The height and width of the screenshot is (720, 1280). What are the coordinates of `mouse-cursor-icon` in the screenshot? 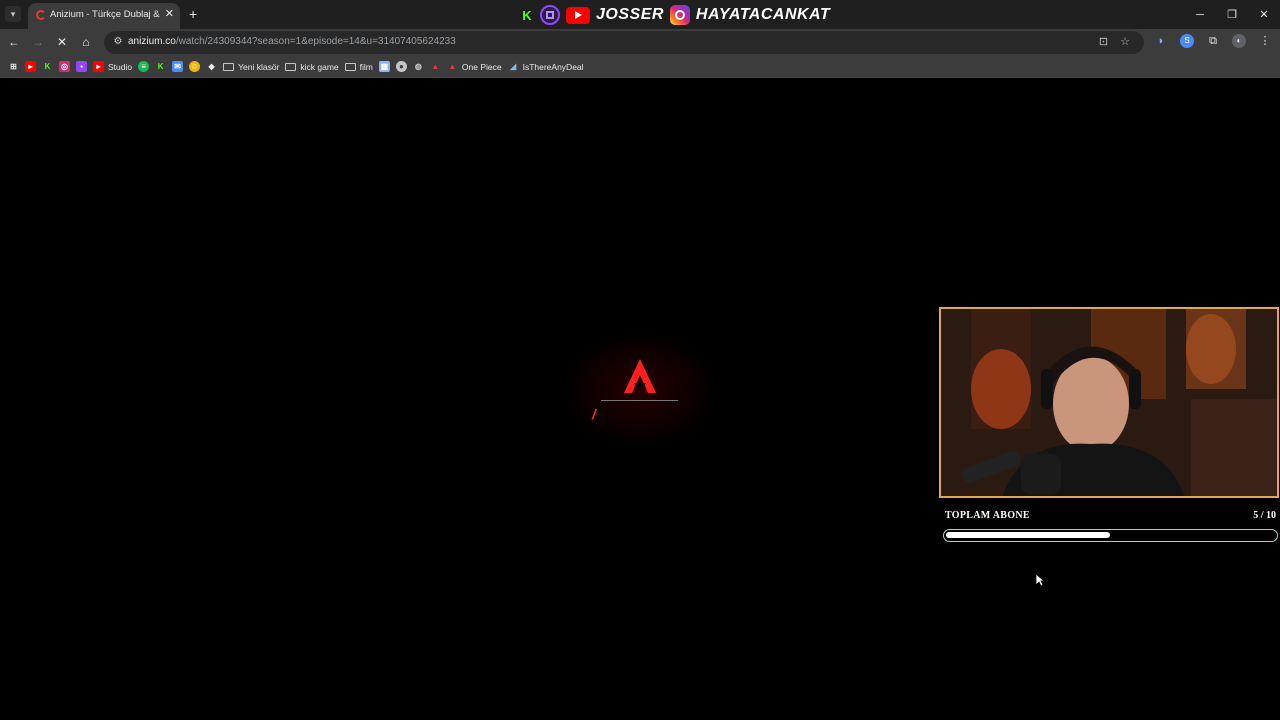 It's located at (1040, 580).